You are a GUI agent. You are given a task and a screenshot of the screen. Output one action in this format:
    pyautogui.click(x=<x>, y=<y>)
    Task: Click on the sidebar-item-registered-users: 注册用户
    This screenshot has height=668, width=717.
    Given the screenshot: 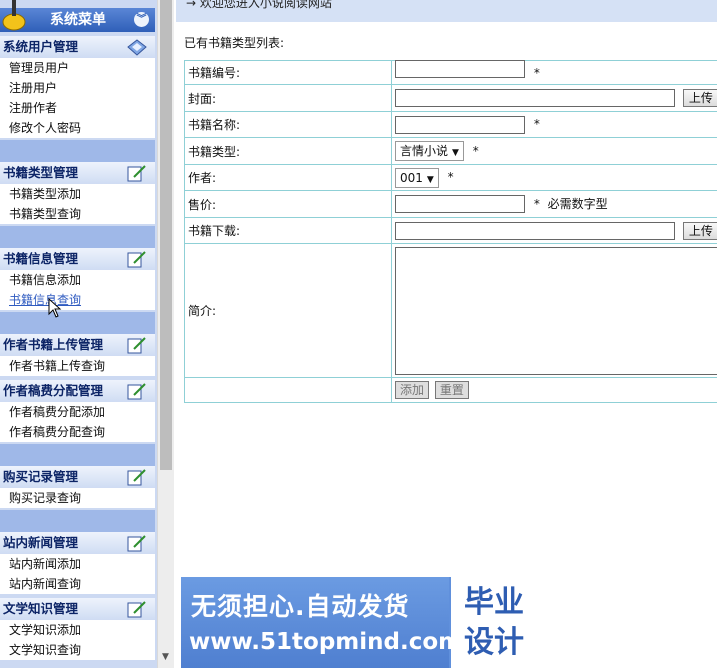 What is the action you would take?
    pyautogui.click(x=77, y=88)
    